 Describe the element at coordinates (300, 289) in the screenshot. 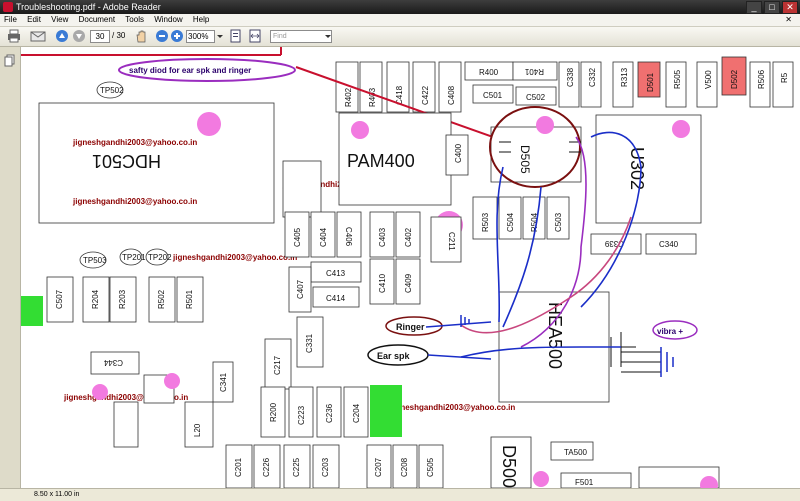

I see `label-c407: C407` at that location.